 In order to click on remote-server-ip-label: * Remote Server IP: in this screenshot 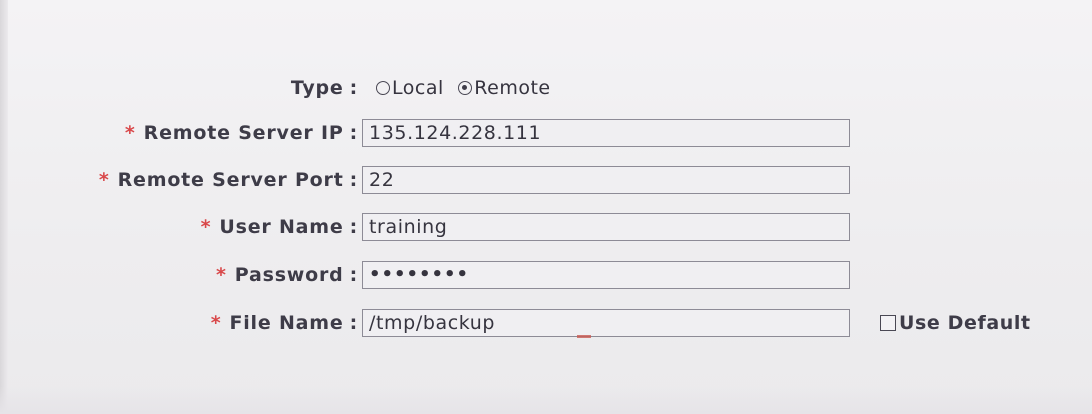, I will do `click(241, 133)`.